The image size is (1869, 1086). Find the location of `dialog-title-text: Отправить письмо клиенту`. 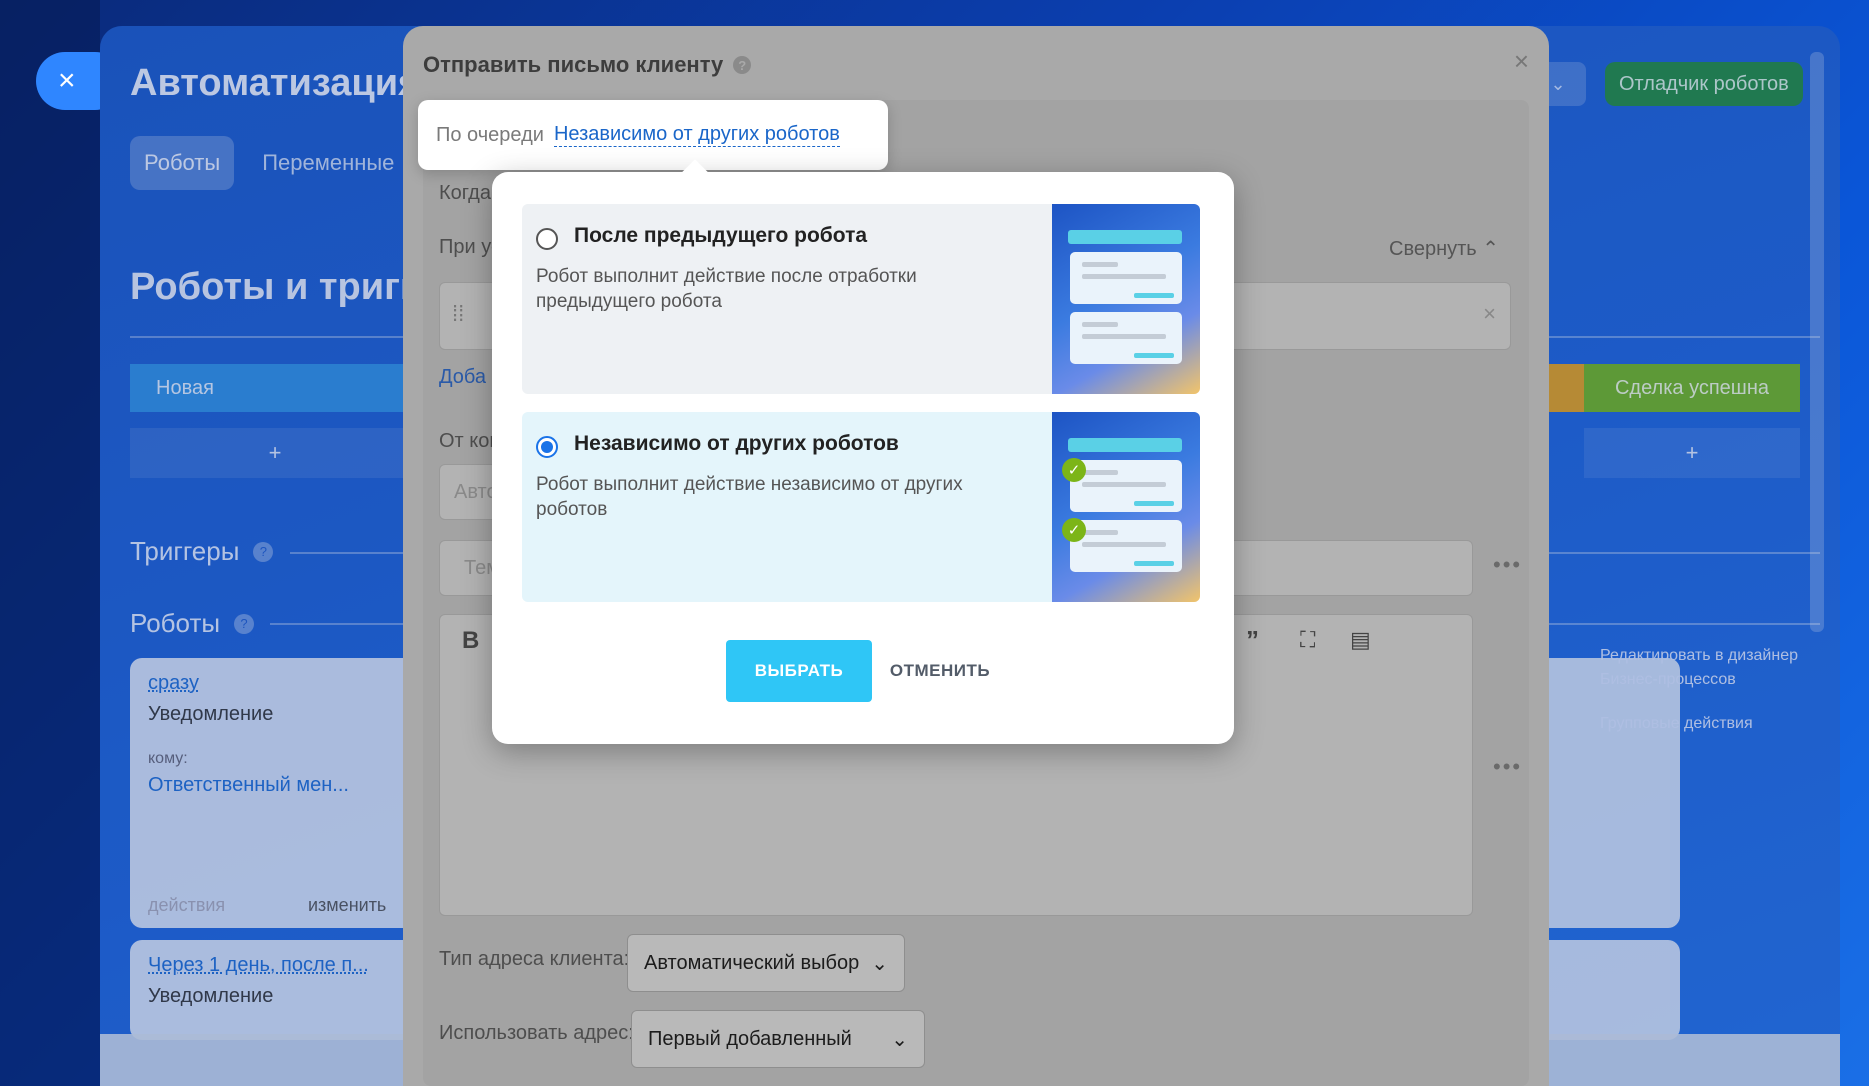

dialog-title-text: Отправить письмо клиенту is located at coordinates (573, 64).